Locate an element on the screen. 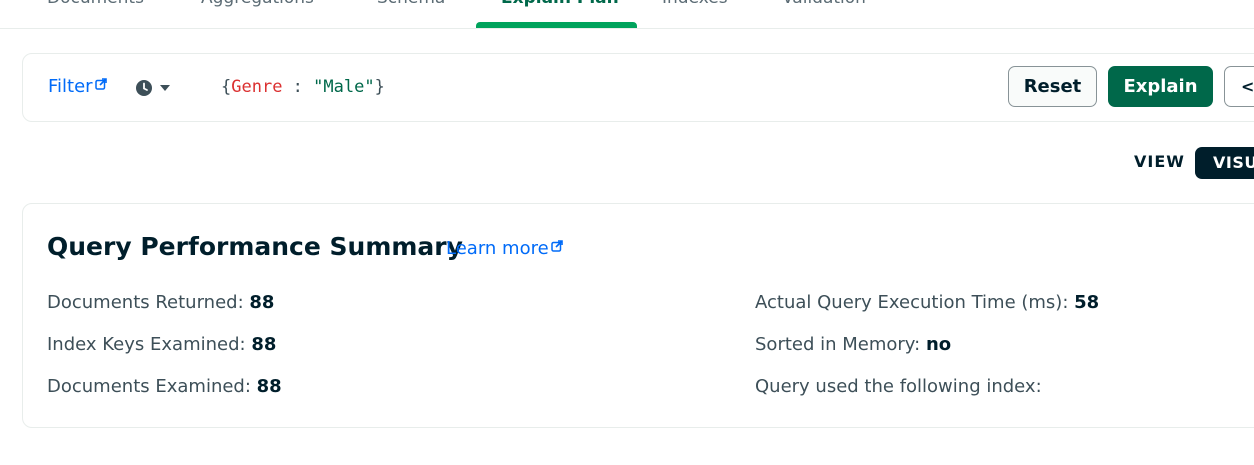  active-tab-indicator is located at coordinates (556, 25).